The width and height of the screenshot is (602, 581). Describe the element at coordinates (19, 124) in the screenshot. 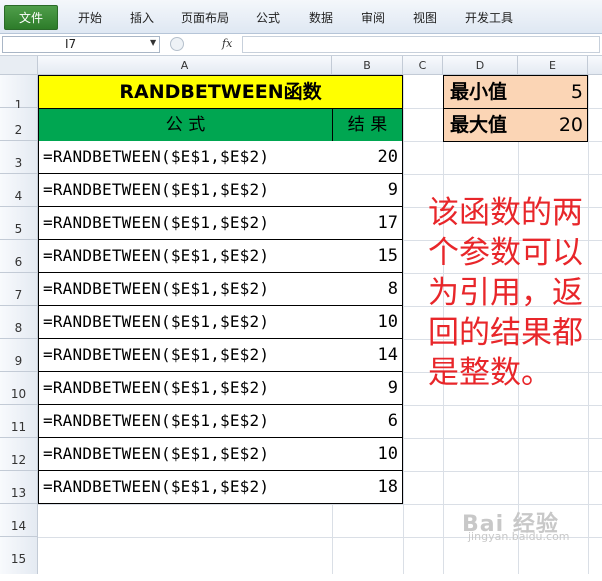

I see `row-header-2: 2` at that location.